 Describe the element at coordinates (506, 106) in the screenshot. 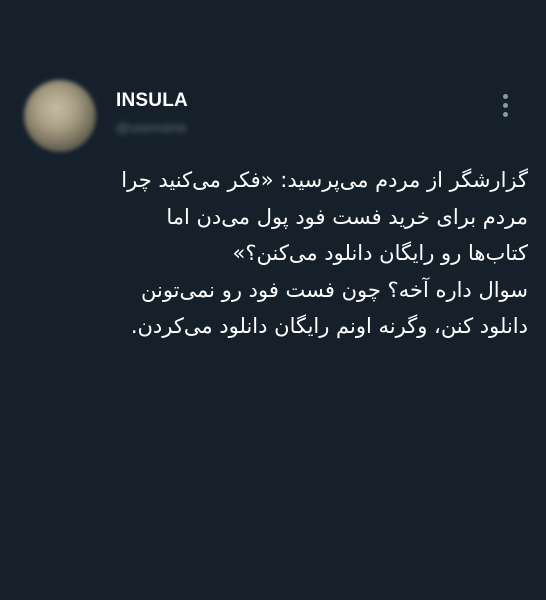

I see `more-vertical-icon` at that location.